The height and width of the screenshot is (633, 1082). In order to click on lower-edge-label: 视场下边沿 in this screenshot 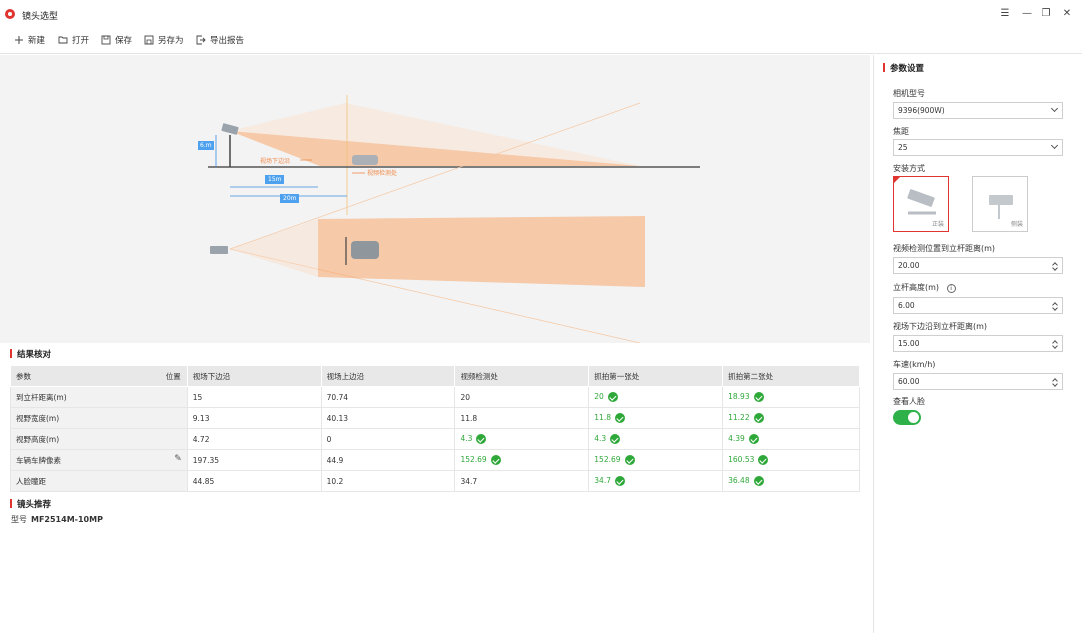, I will do `click(275, 161)`.